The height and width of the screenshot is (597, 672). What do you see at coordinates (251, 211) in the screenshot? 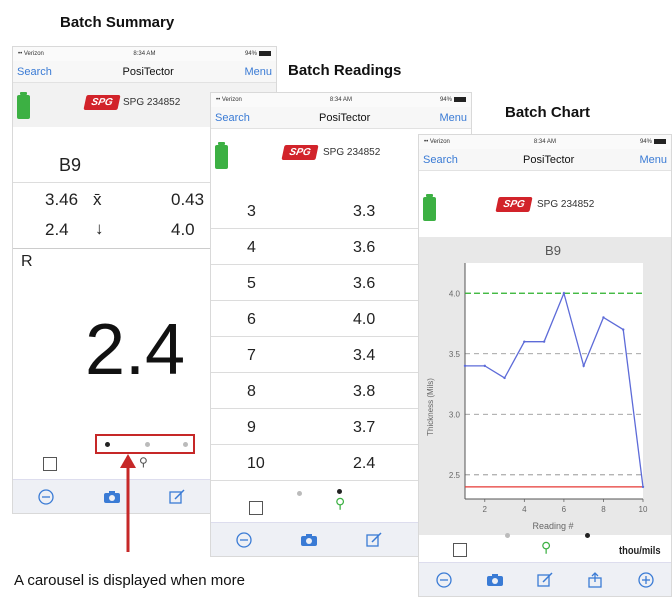
I see `reading-index: 3` at bounding box center [251, 211].